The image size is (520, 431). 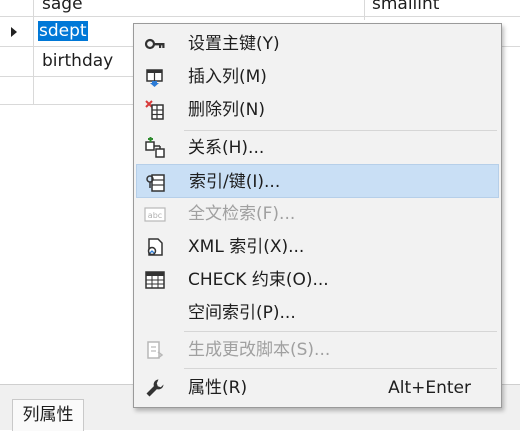 I want to click on relationship-icon, so click(x=155, y=147).